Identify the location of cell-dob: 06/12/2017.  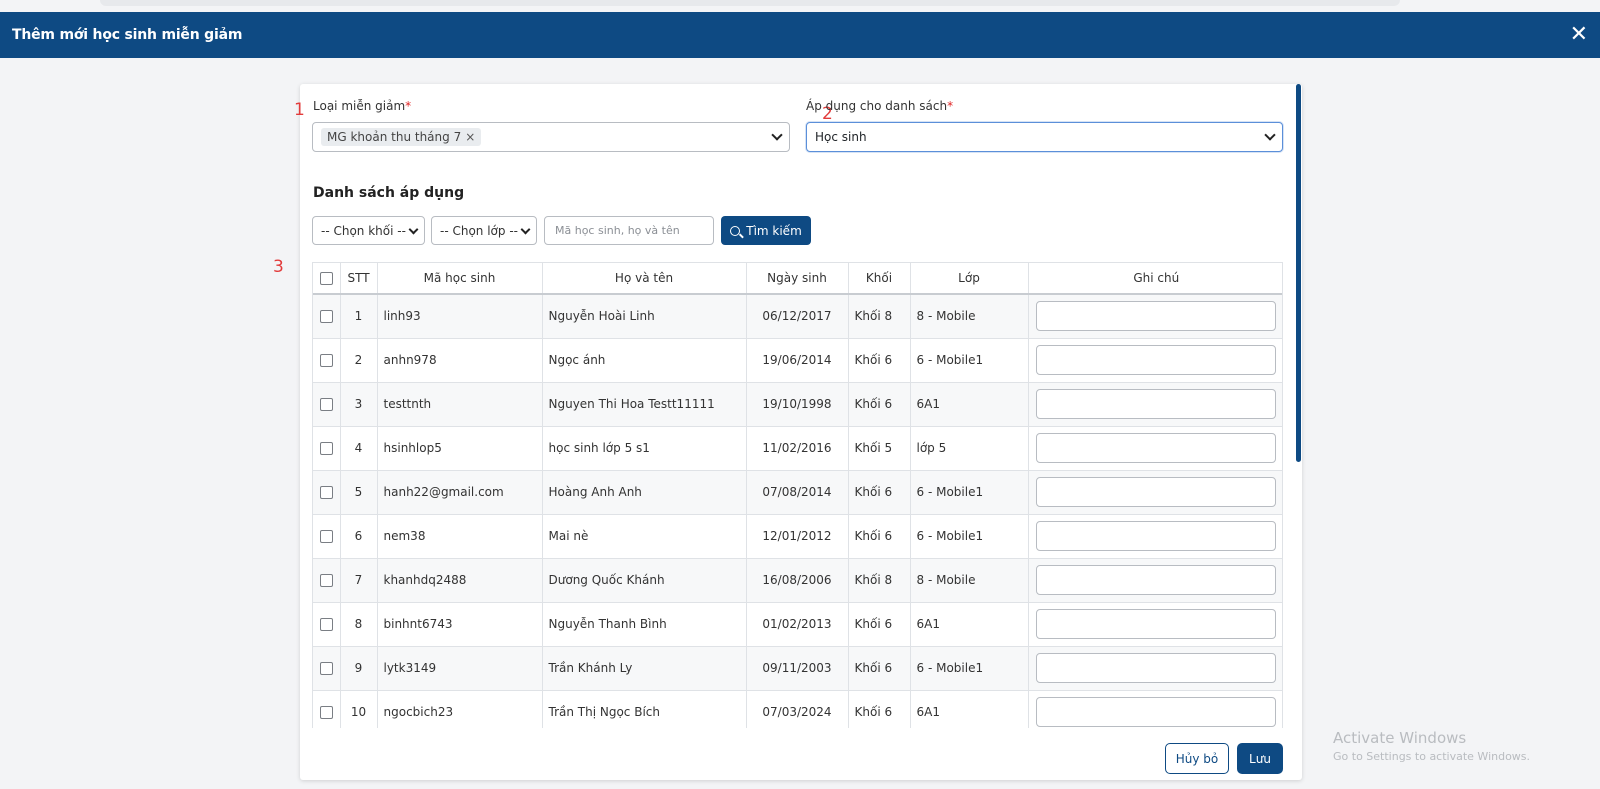
(797, 316).